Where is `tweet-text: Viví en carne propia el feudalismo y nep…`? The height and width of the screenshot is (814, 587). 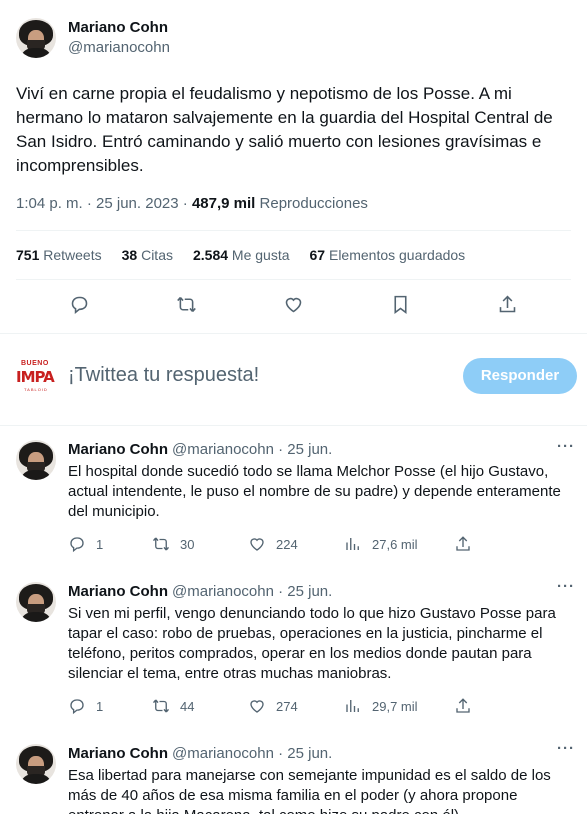
tweet-text: Viví en carne propia el feudalismo y nep… is located at coordinates (284, 129).